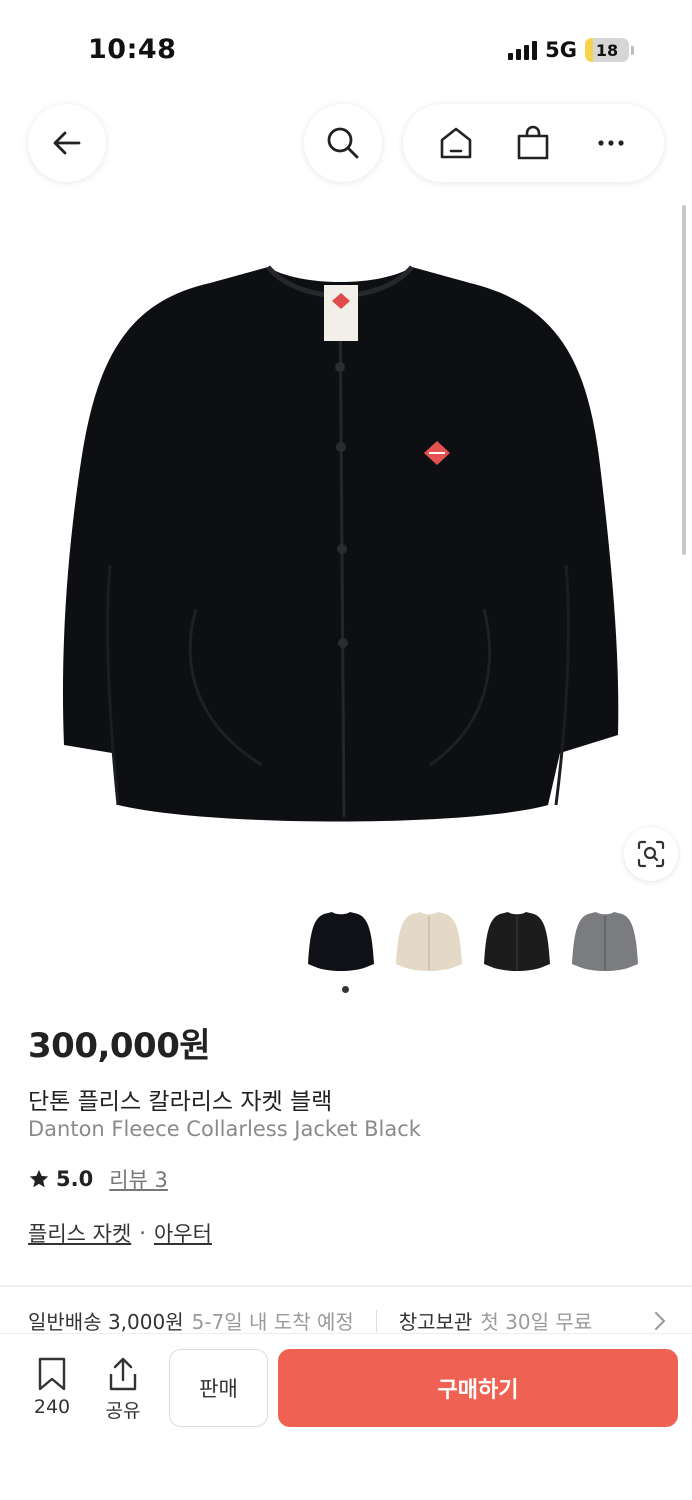 The width and height of the screenshot is (692, 1500). I want to click on lens-search-icon, so click(651, 854).